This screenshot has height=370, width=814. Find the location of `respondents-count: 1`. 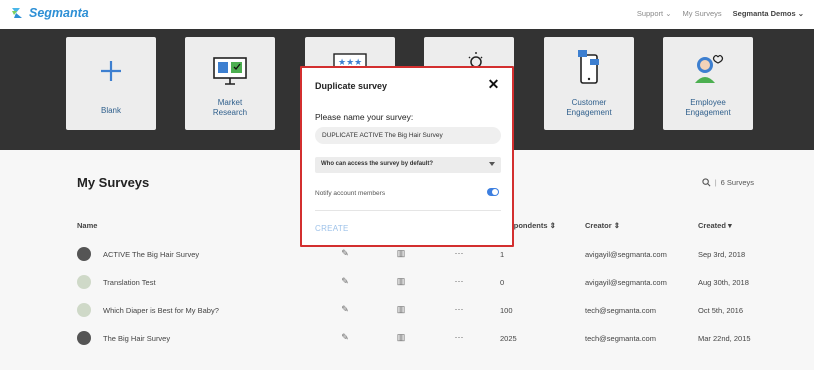

respondents-count: 1 is located at coordinates (502, 254).